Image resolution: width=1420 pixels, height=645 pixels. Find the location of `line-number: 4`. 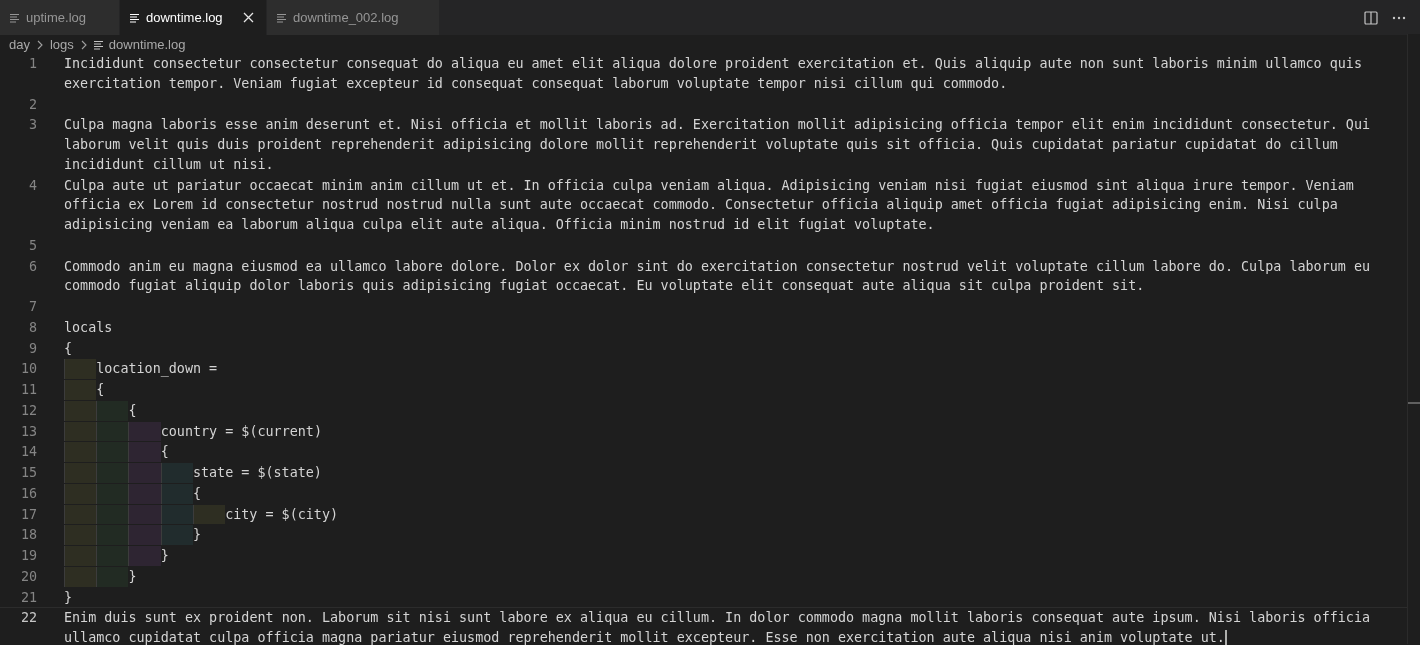

line-number: 4 is located at coordinates (32, 185).